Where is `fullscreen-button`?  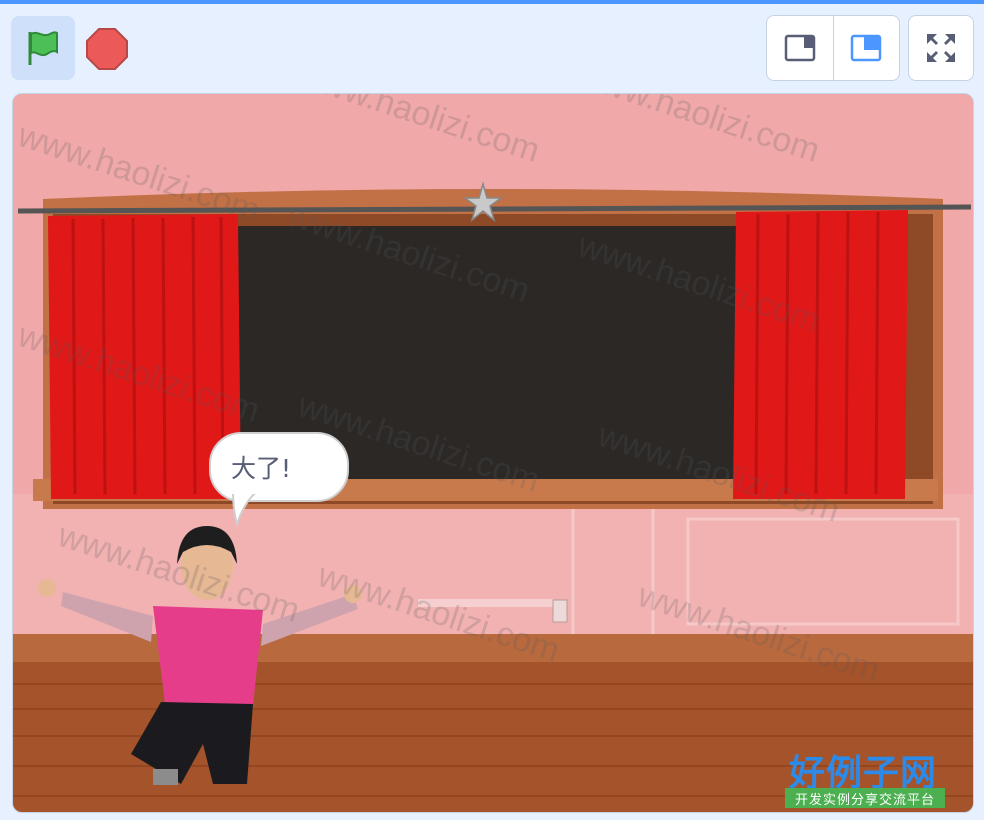 fullscreen-button is located at coordinates (941, 48).